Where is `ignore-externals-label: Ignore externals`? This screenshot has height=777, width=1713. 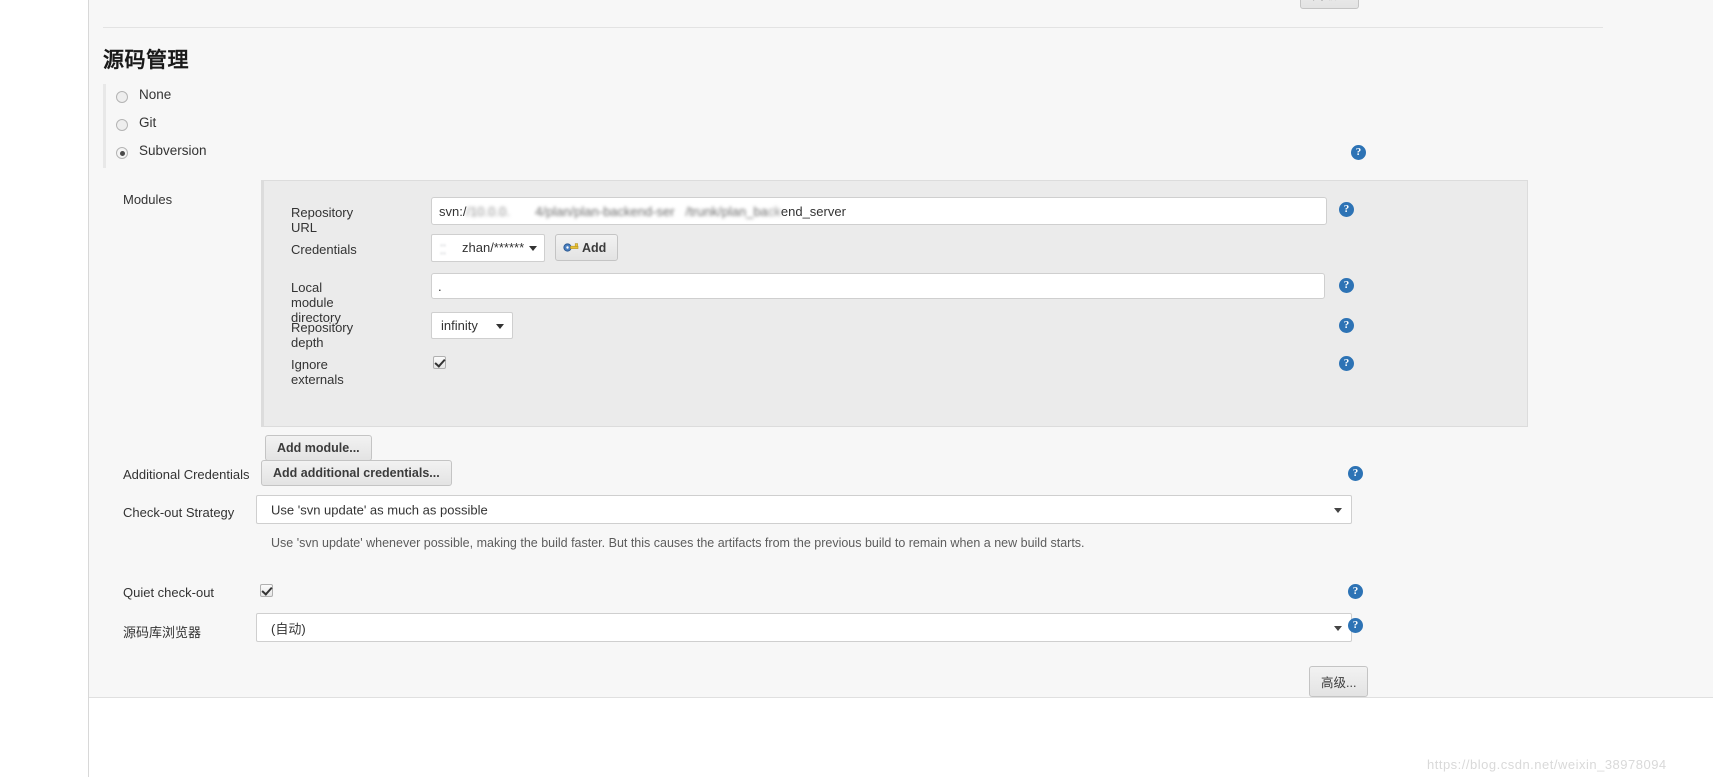 ignore-externals-label: Ignore externals is located at coordinates (317, 372).